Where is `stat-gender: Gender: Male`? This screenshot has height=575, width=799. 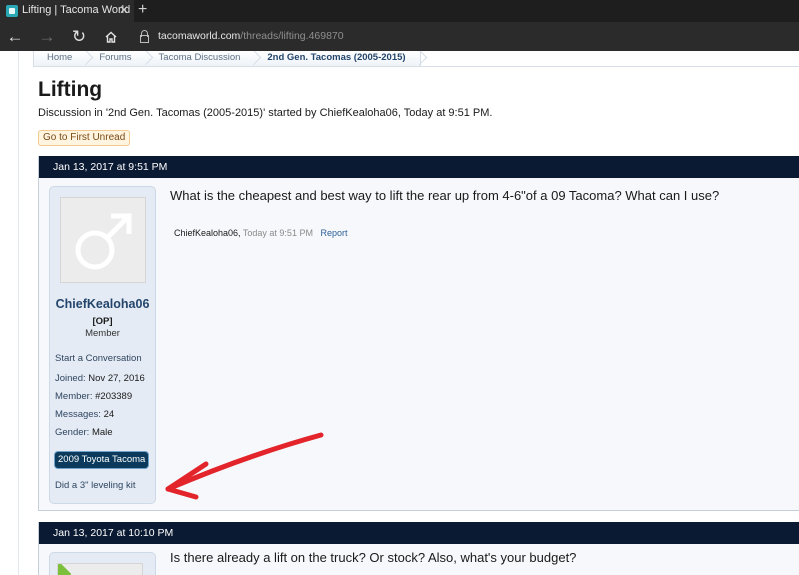
stat-gender: Gender: Male is located at coordinates (84, 432).